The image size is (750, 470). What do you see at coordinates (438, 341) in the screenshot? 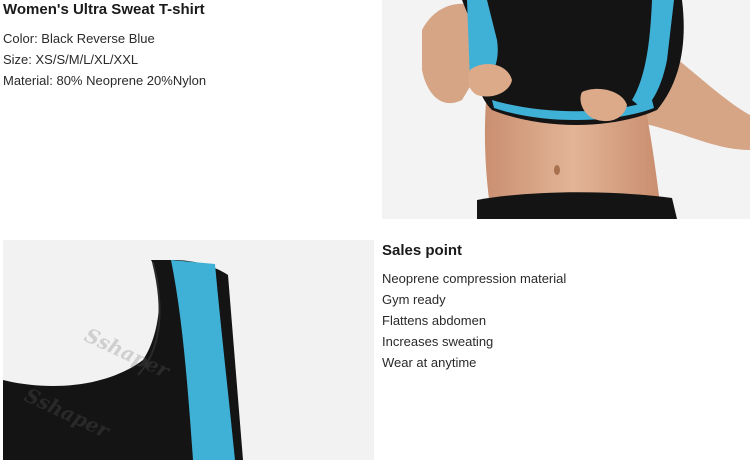
I see `list-item: Increases sweating` at bounding box center [438, 341].